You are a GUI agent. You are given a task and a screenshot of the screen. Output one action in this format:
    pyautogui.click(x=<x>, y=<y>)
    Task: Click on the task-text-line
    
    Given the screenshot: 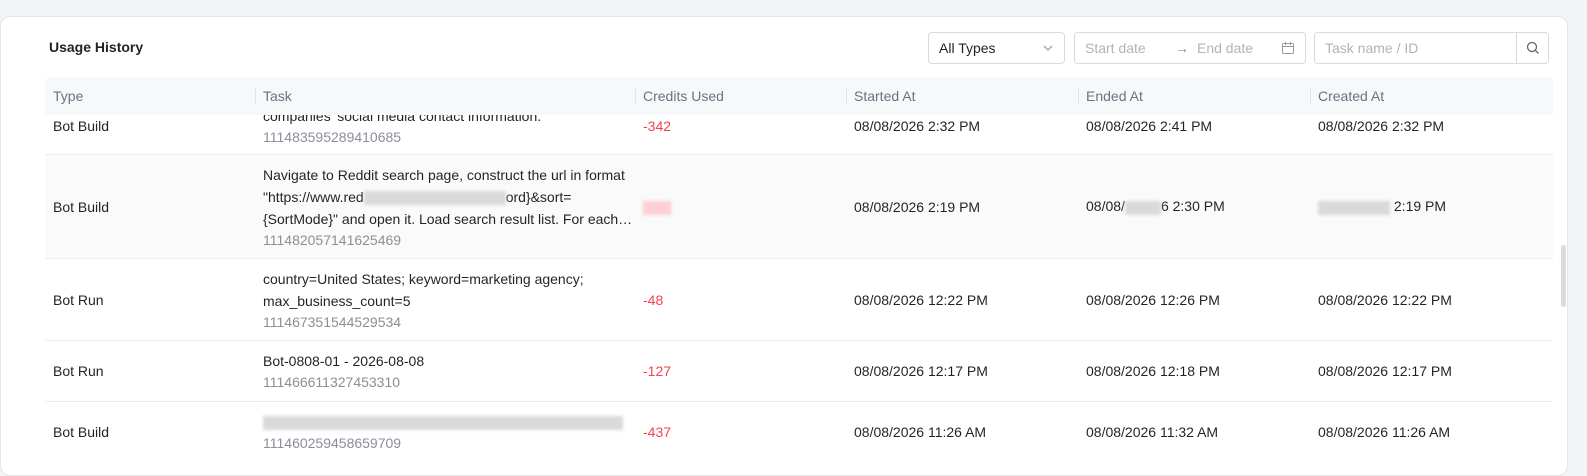 What is the action you would take?
    pyautogui.click(x=449, y=422)
    